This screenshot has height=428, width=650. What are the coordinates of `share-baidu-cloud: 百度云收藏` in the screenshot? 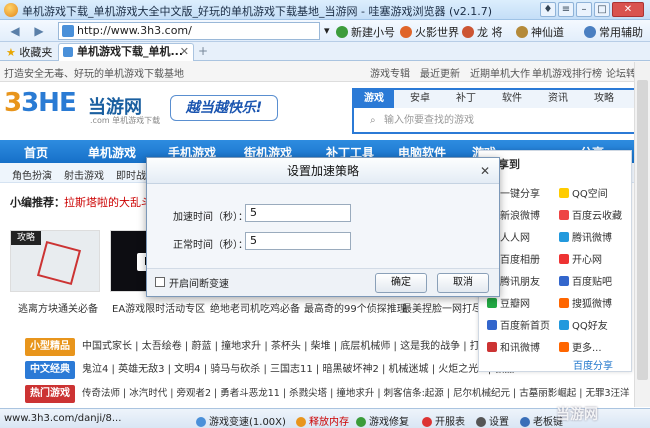 It's located at (590, 214).